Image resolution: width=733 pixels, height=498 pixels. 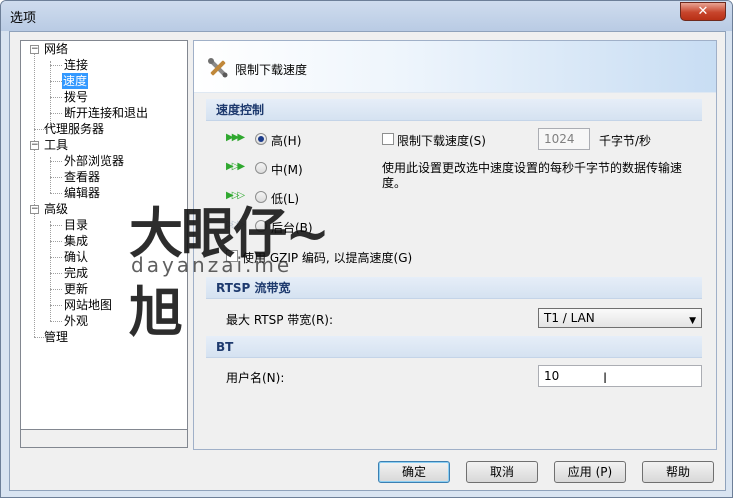 I want to click on limit-speed-checkbox, so click(x=388, y=139).